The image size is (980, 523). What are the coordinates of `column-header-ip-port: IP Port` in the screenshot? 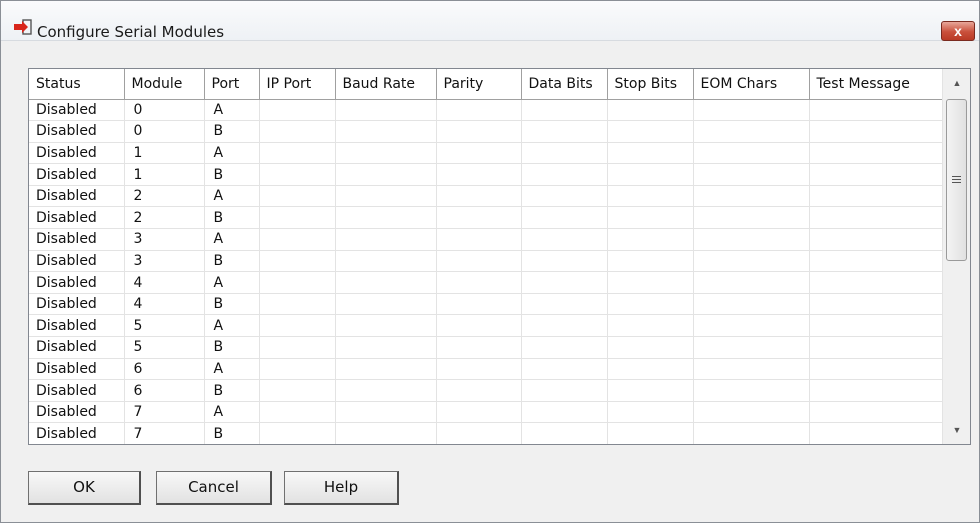 It's located at (297, 84).